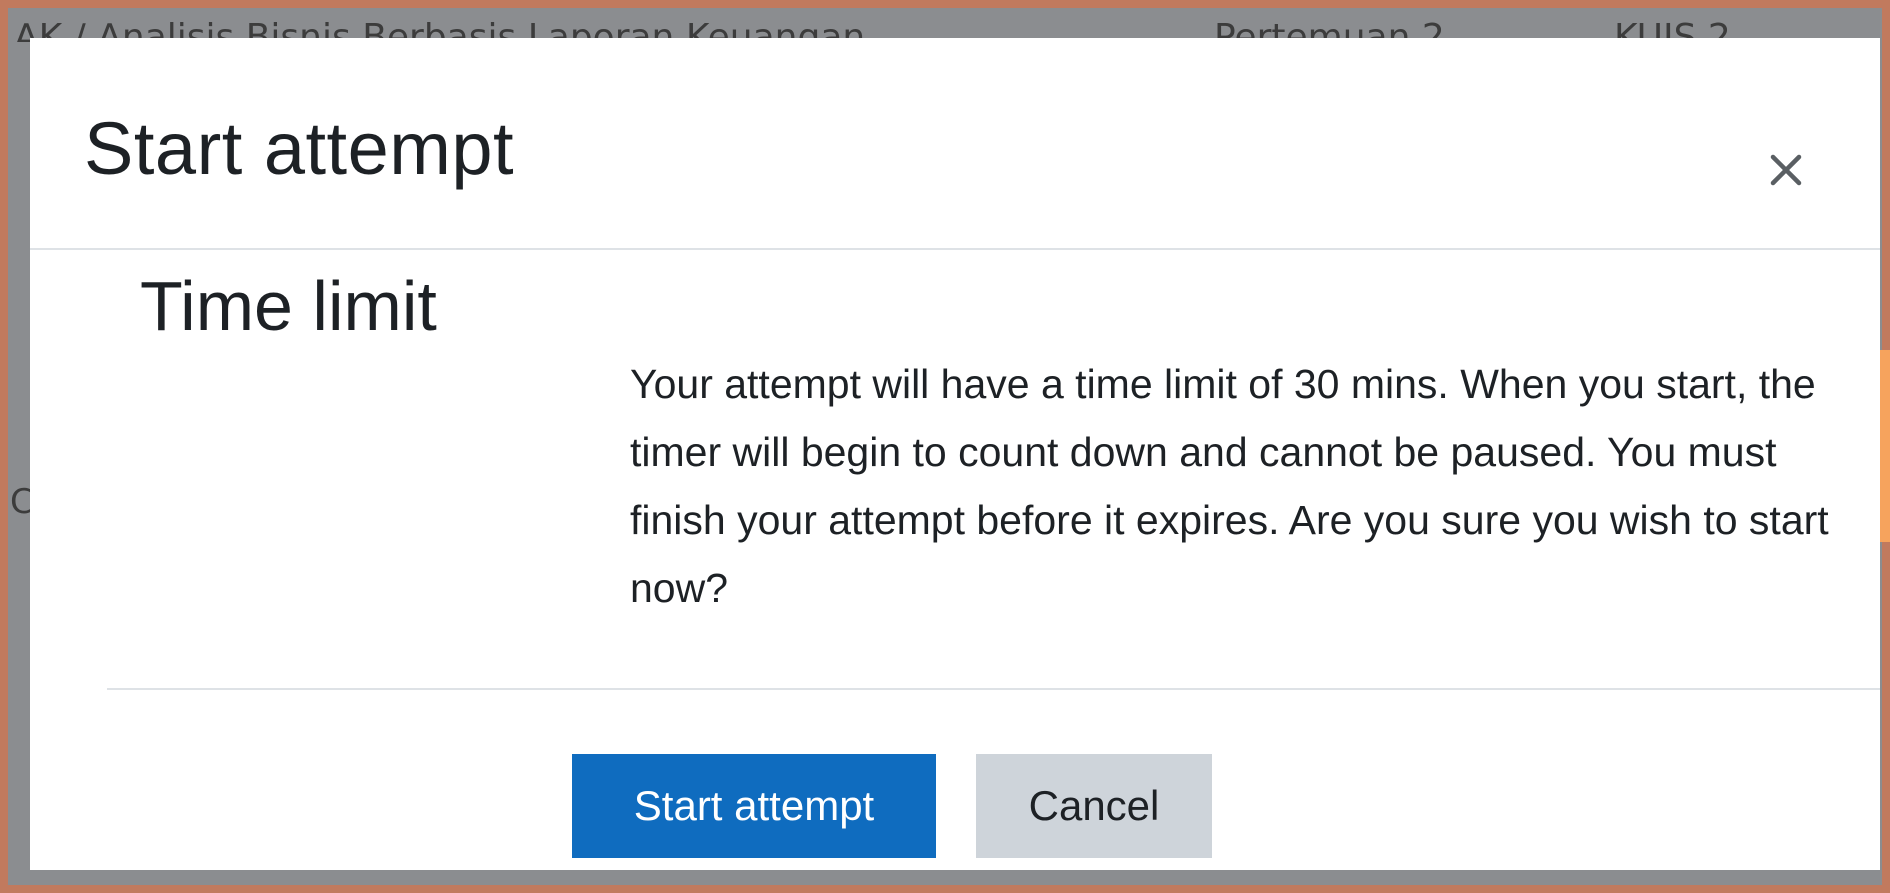  Describe the element at coordinates (993, 689) in the screenshot. I see `footer-divider` at that location.